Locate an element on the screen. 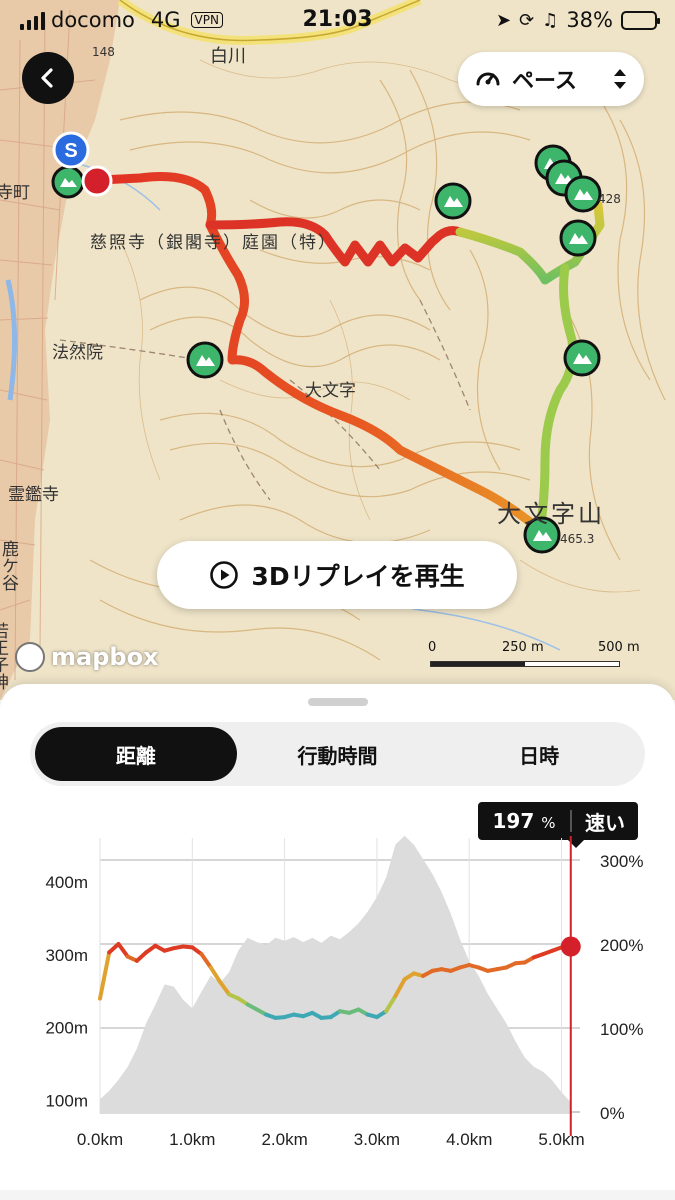  replay-3d-button: 3Dリプレイを再生 is located at coordinates (337, 575).